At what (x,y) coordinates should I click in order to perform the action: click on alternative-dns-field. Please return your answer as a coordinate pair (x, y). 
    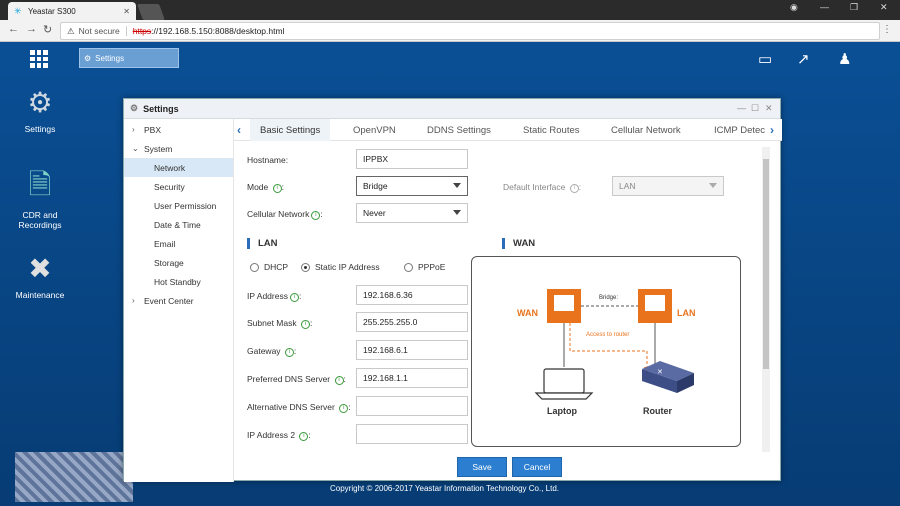
    Looking at the image, I should click on (412, 406).